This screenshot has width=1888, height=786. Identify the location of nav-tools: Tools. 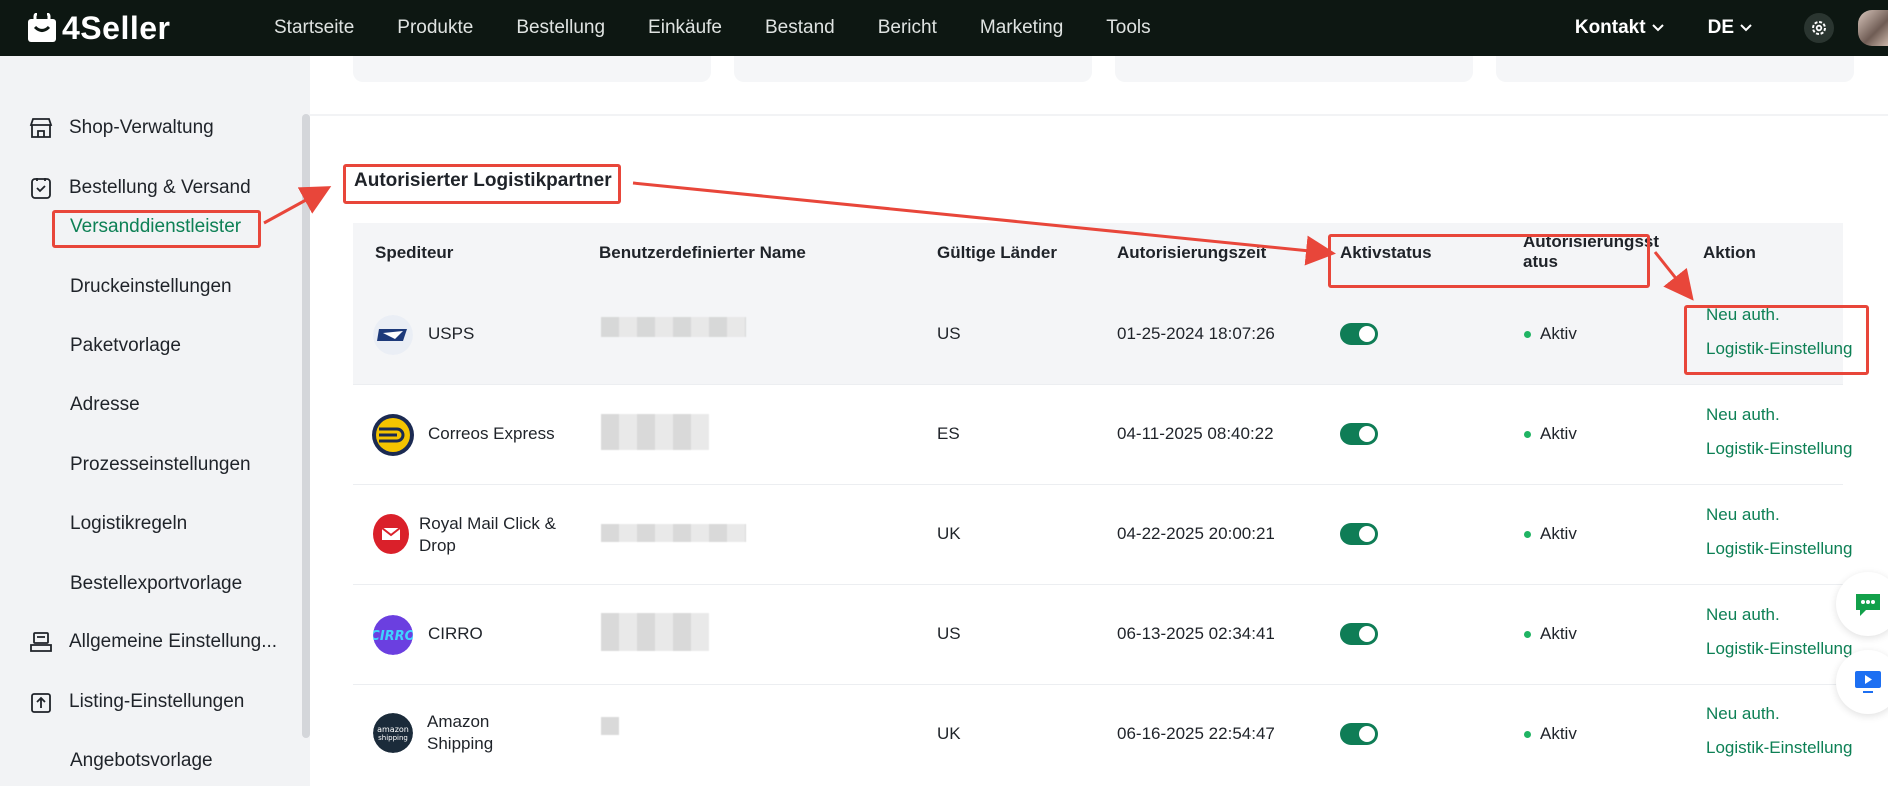
(1128, 28).